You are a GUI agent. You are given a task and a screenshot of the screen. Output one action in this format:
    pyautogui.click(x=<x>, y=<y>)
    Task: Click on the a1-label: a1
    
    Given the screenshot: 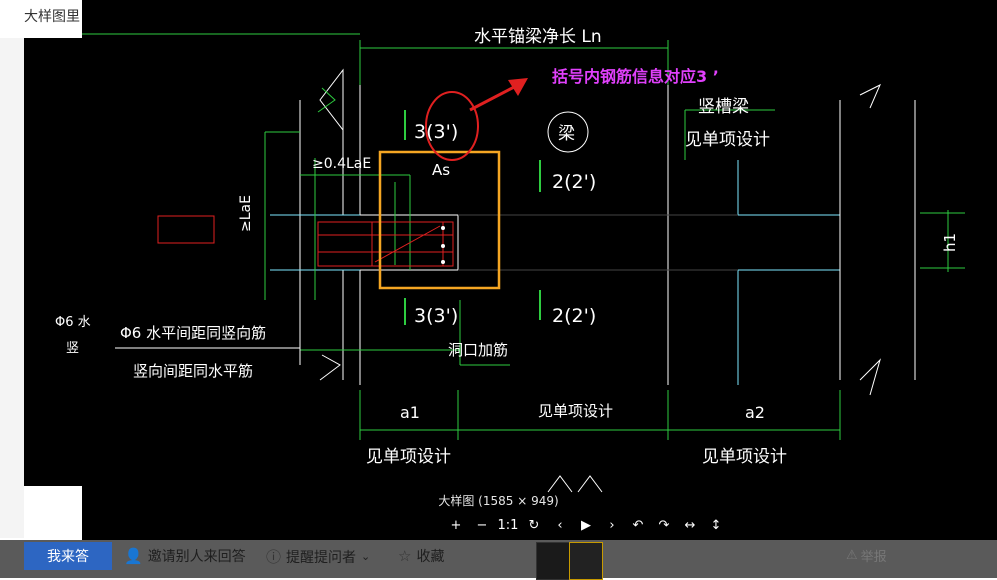 What is the action you would take?
    pyautogui.click(x=410, y=412)
    